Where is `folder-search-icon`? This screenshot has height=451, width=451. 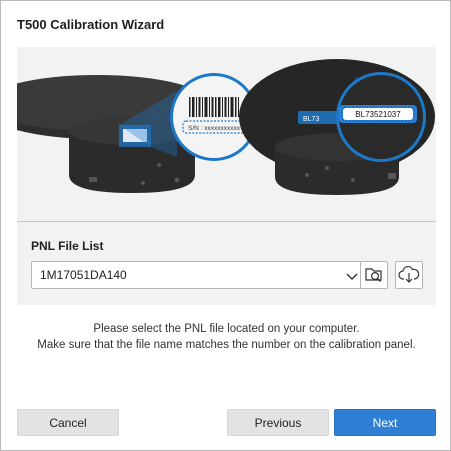
folder-search-icon is located at coordinates (373, 275).